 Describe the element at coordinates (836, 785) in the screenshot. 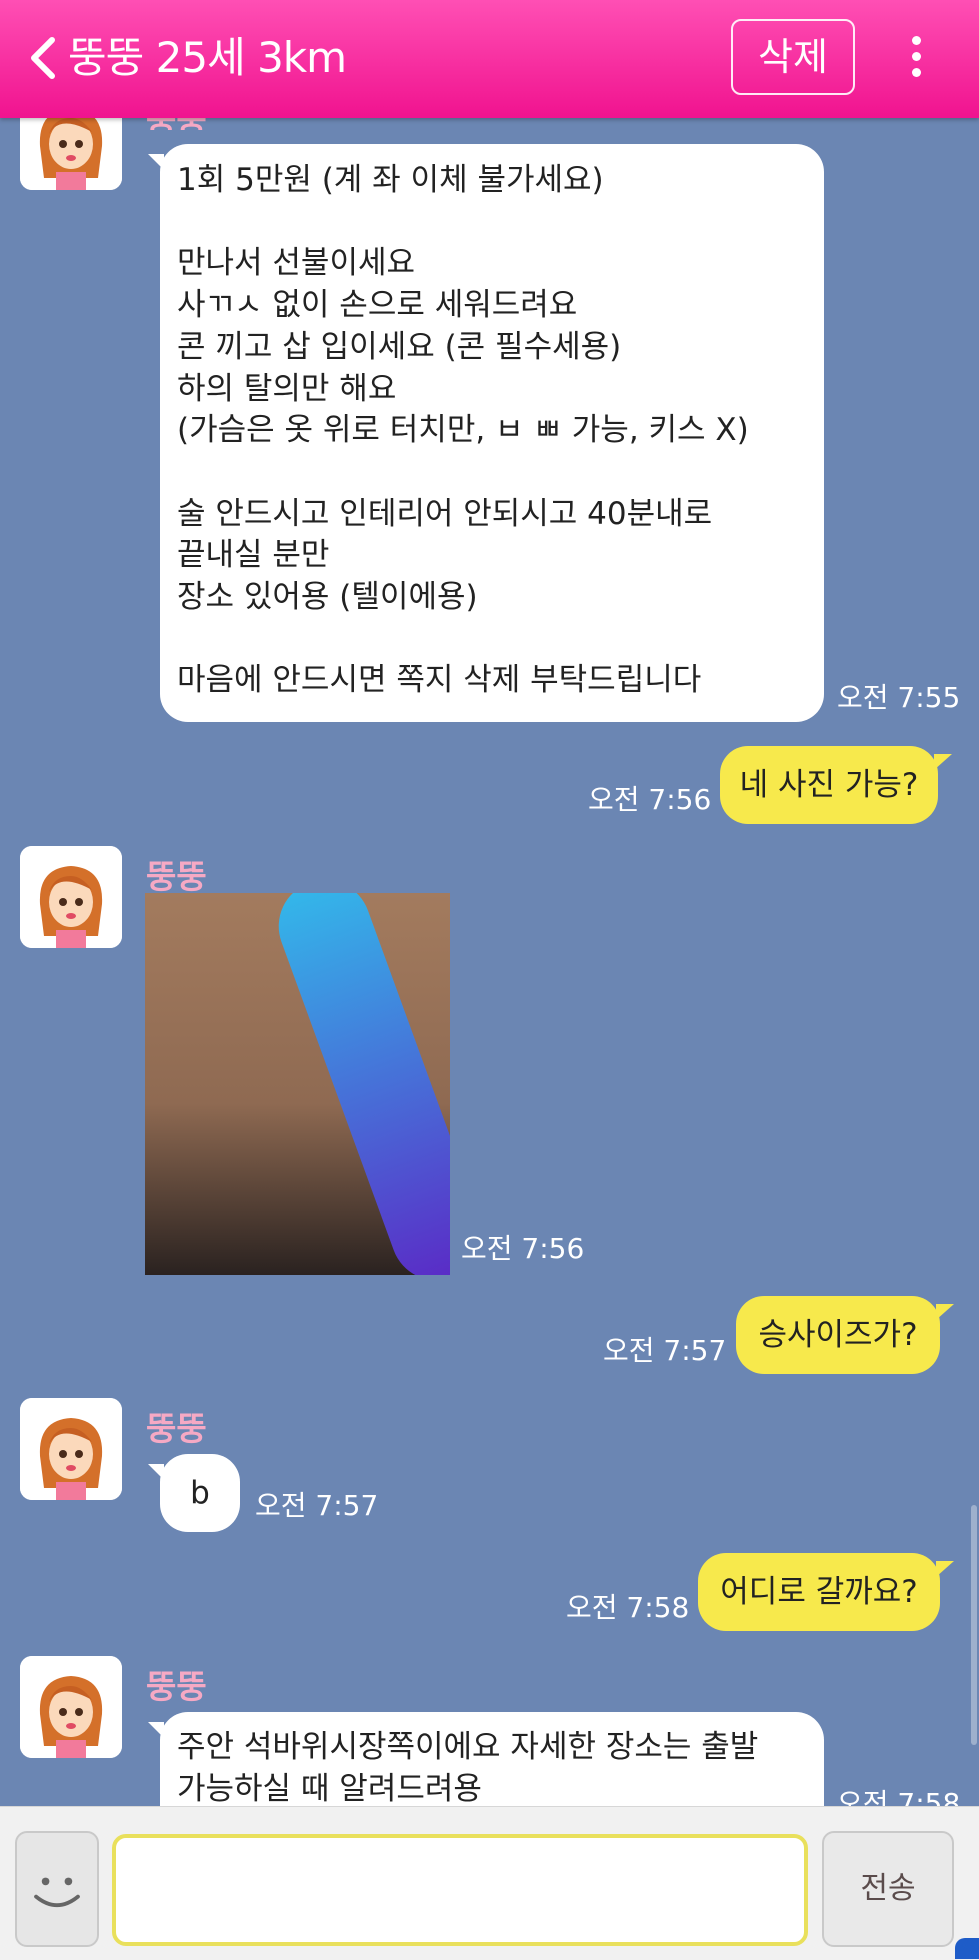

I see `message-bubble: 네 사진 가능?` at that location.